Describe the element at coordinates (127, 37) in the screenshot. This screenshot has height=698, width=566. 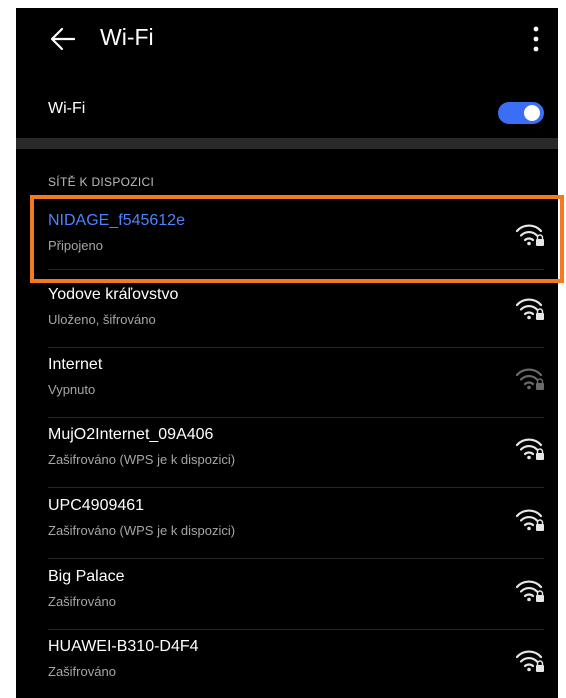
I see `page-title: Wi-Fi` at that location.